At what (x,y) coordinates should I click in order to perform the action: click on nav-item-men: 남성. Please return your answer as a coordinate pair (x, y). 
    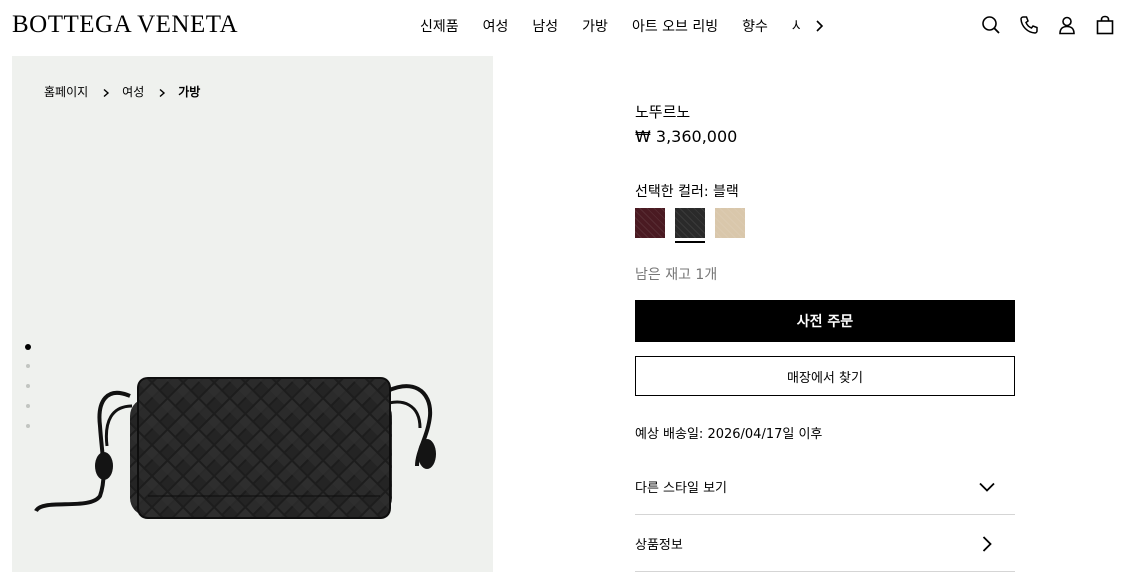
    Looking at the image, I should click on (545, 26).